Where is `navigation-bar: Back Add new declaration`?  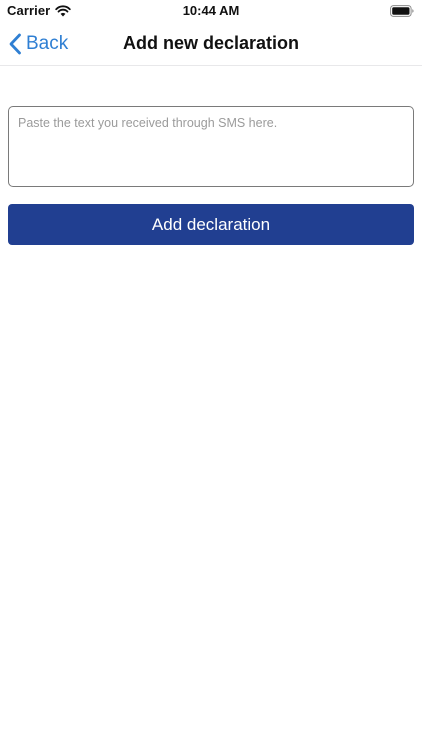
navigation-bar: Back Add new declaration is located at coordinates (211, 44).